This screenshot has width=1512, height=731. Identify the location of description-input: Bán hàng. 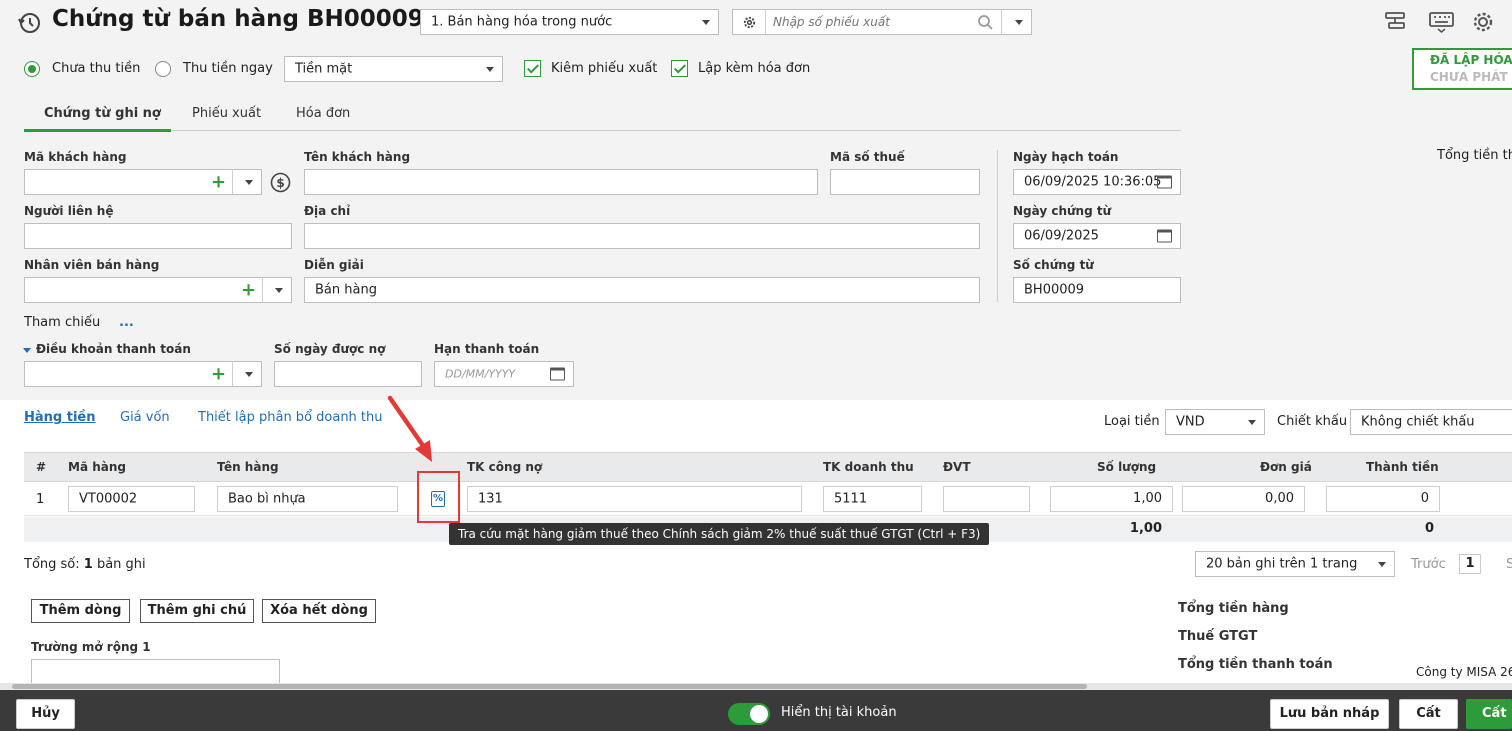
(642, 290).